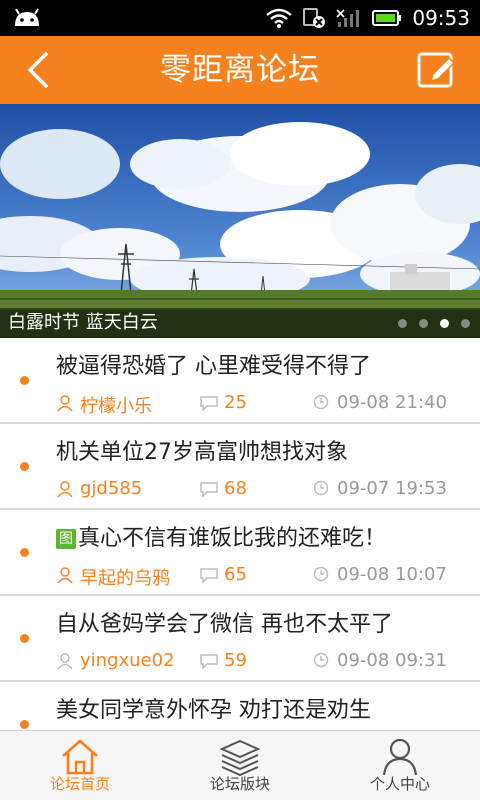  Describe the element at coordinates (256, 489) in the screenshot. I see `post-meta: gjd585 68 09-07 19:53` at that location.